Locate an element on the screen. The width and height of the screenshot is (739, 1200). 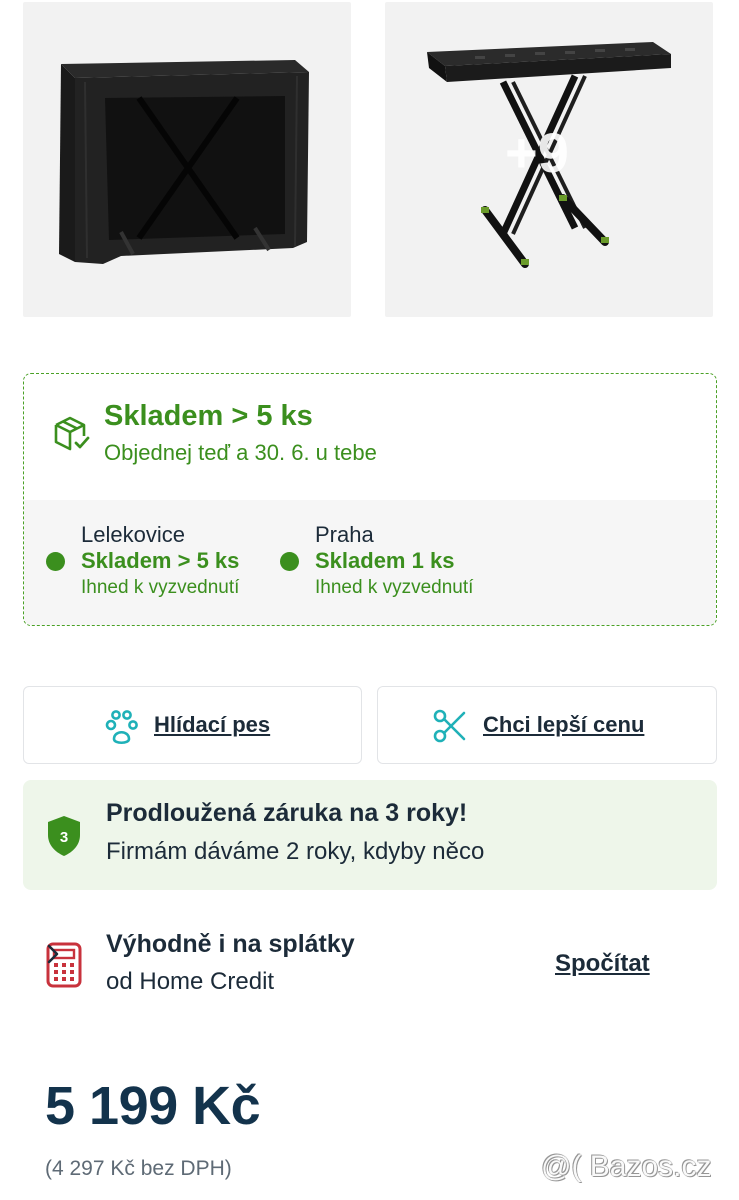
product-photo-covered is located at coordinates (187, 159).